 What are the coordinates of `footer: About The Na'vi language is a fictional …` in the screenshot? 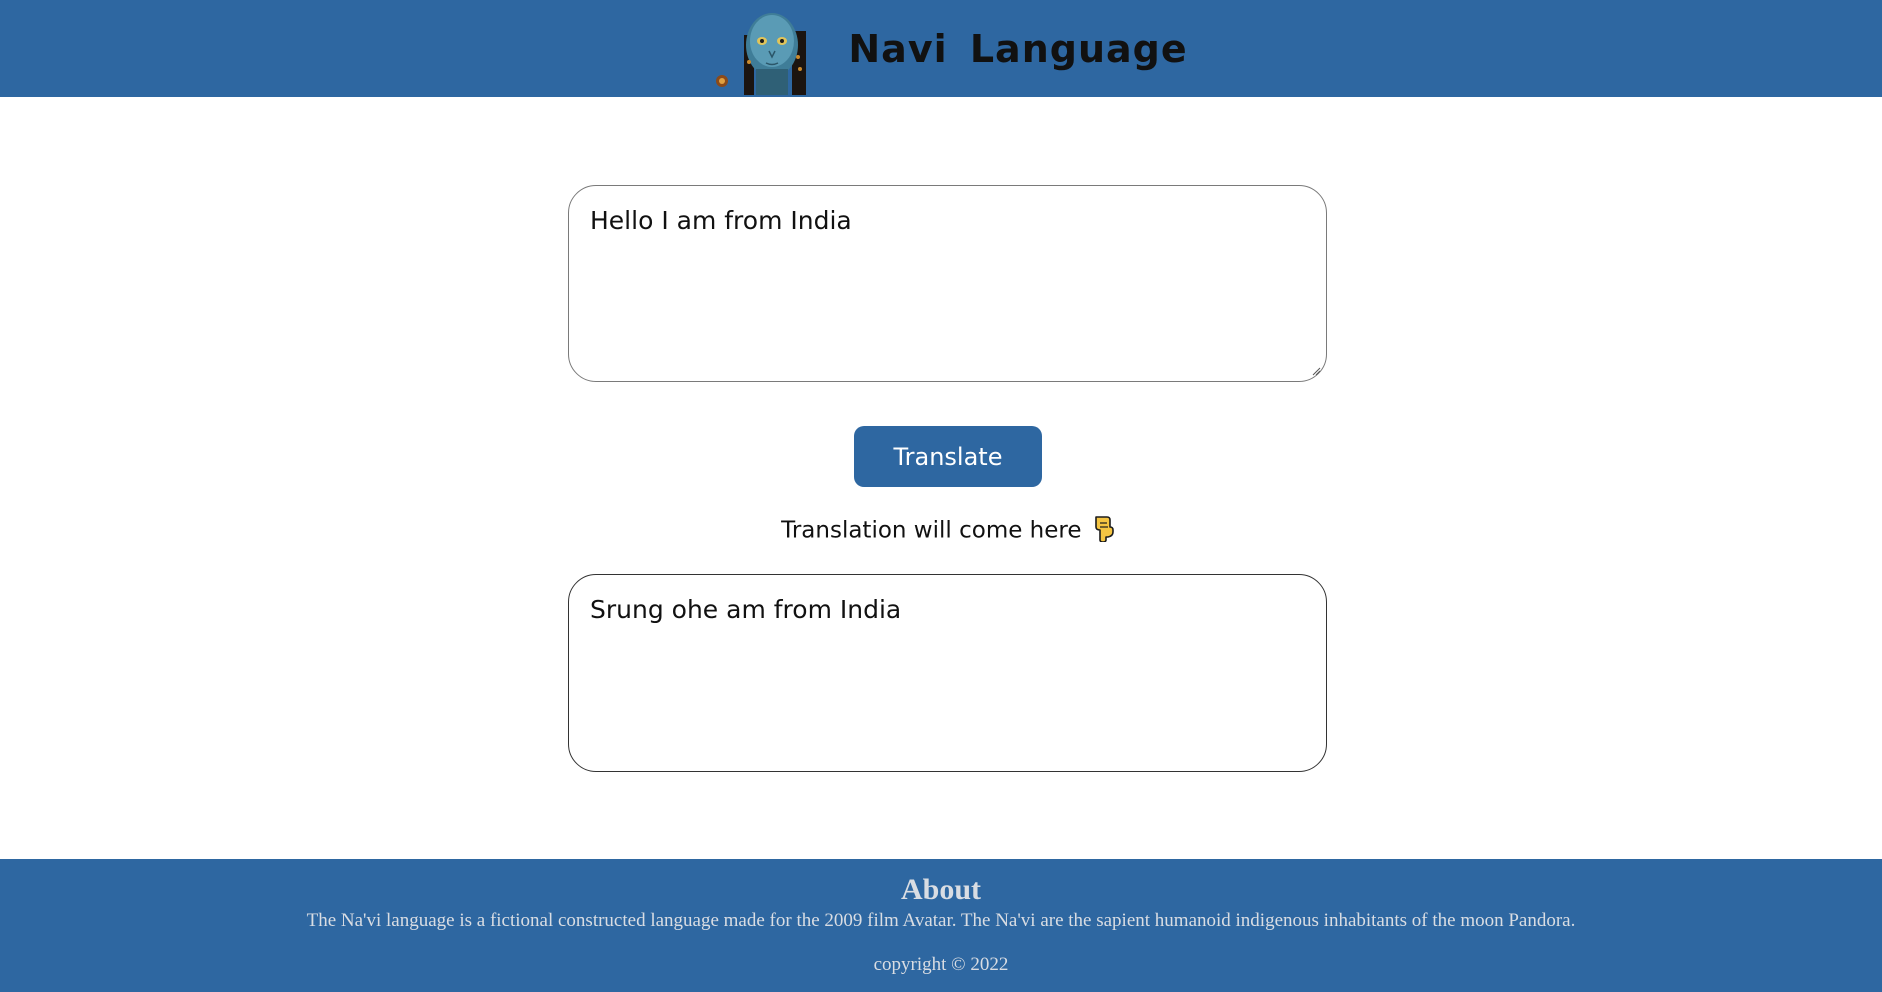 It's located at (941, 925).